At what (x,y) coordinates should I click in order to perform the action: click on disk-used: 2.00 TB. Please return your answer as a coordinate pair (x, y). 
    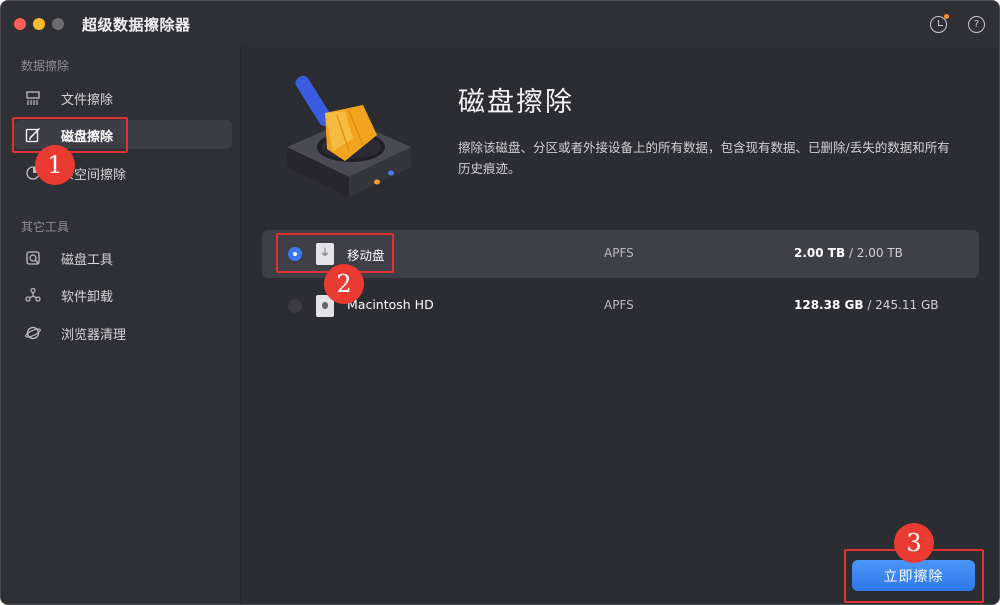
    Looking at the image, I should click on (820, 253).